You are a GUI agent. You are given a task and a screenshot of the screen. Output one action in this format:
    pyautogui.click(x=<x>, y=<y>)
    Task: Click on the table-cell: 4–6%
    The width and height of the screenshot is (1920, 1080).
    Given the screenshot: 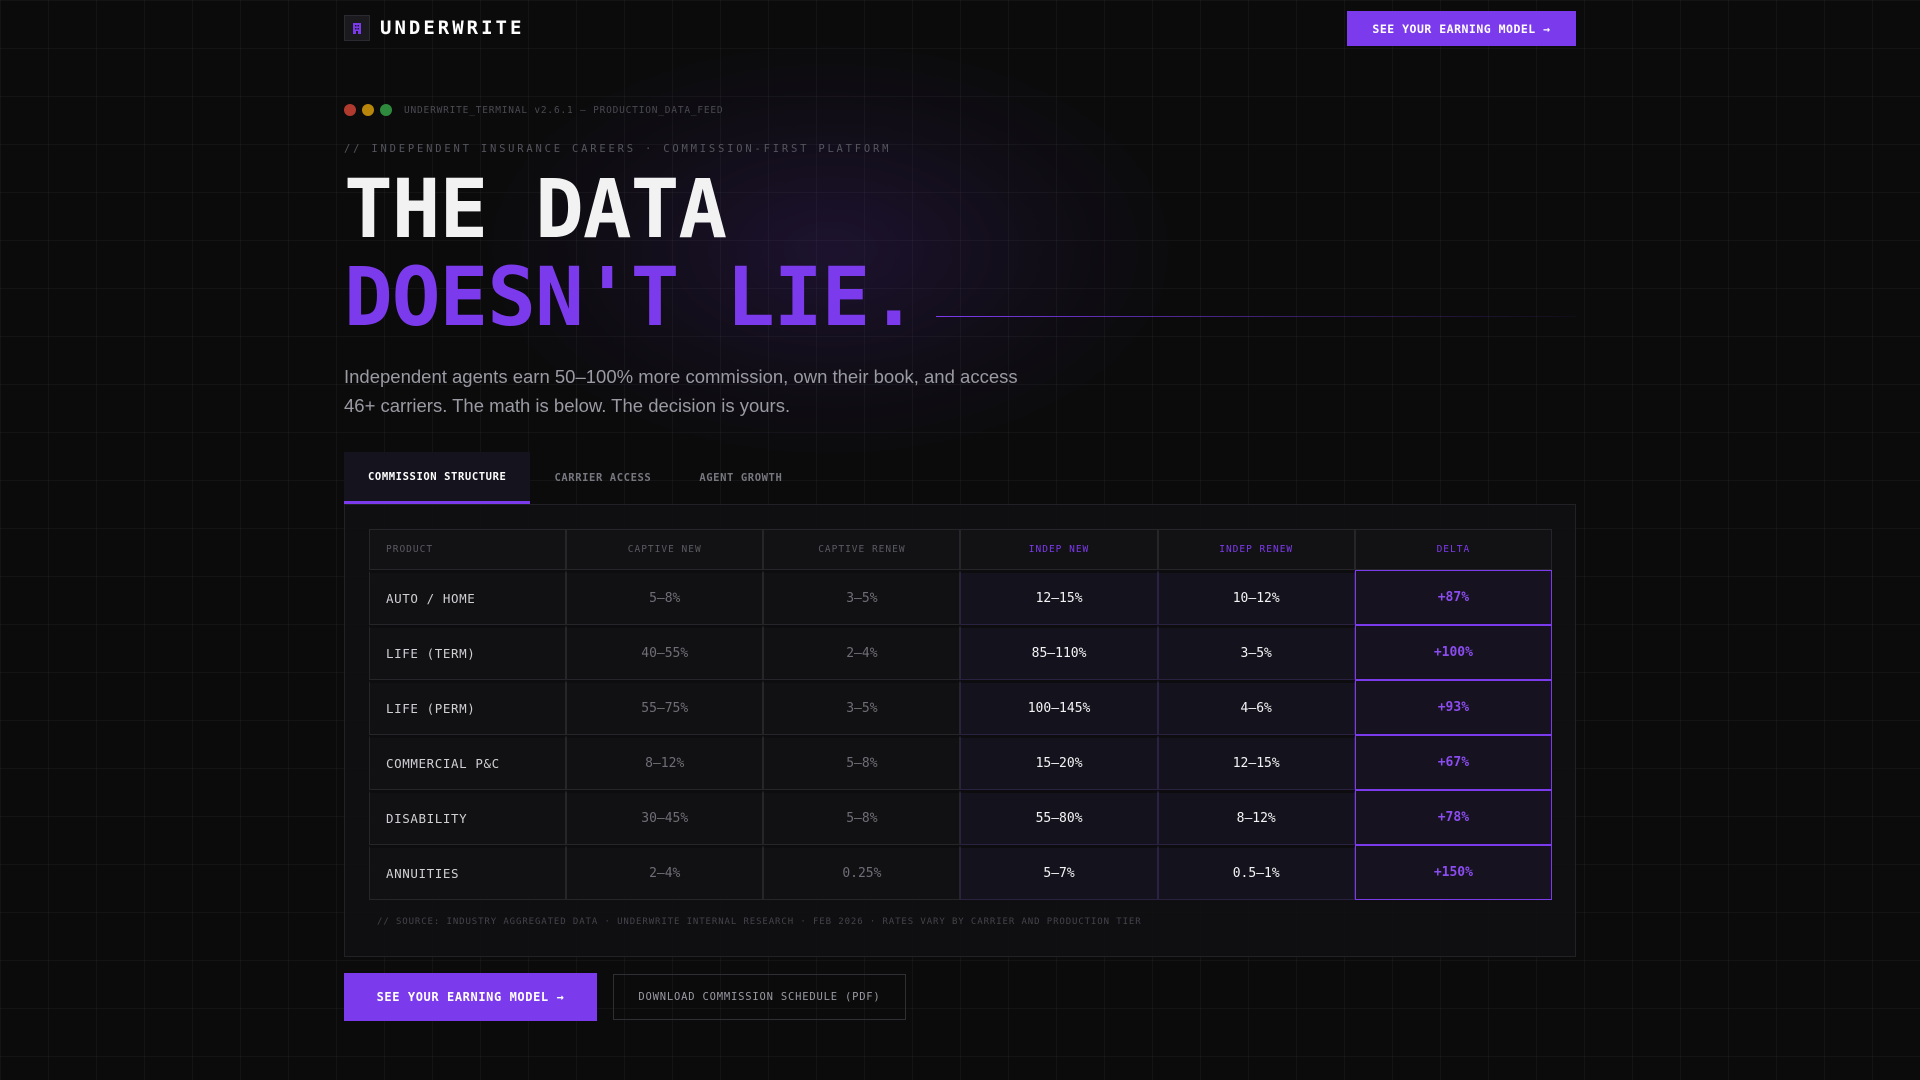 What is the action you would take?
    pyautogui.click(x=1256, y=707)
    